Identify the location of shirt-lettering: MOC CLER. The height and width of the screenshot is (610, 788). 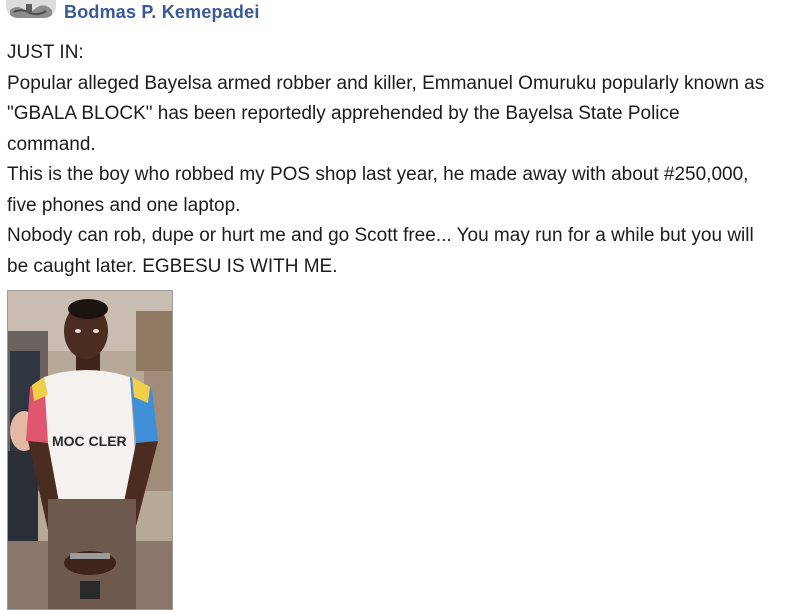
(89, 441).